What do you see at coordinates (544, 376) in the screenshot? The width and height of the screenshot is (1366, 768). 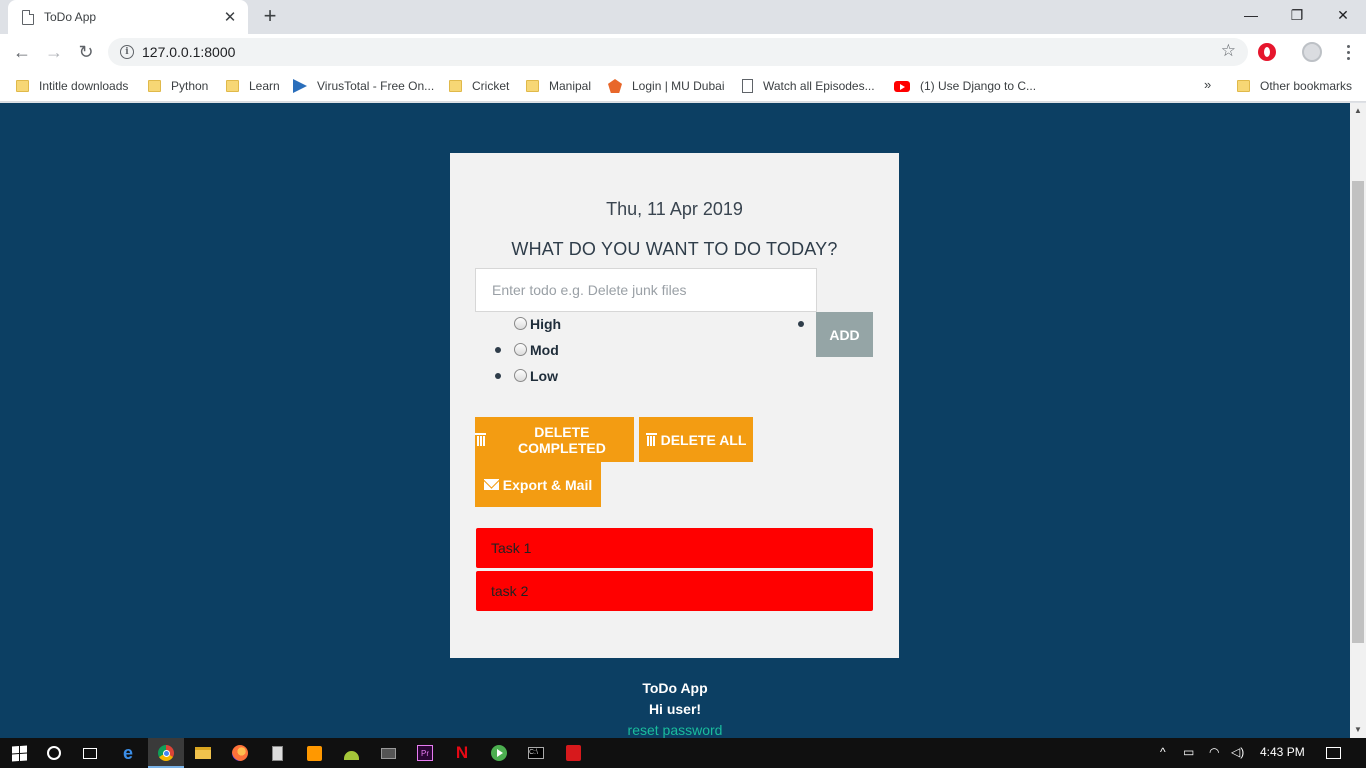 I see `priority-label: Low` at bounding box center [544, 376].